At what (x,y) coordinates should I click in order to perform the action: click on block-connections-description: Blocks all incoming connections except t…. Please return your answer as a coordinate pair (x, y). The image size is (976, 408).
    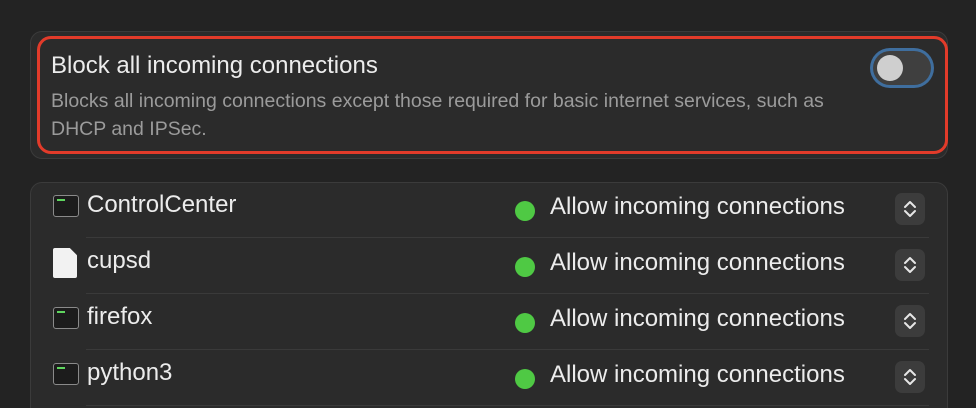
    Looking at the image, I should click on (437, 115).